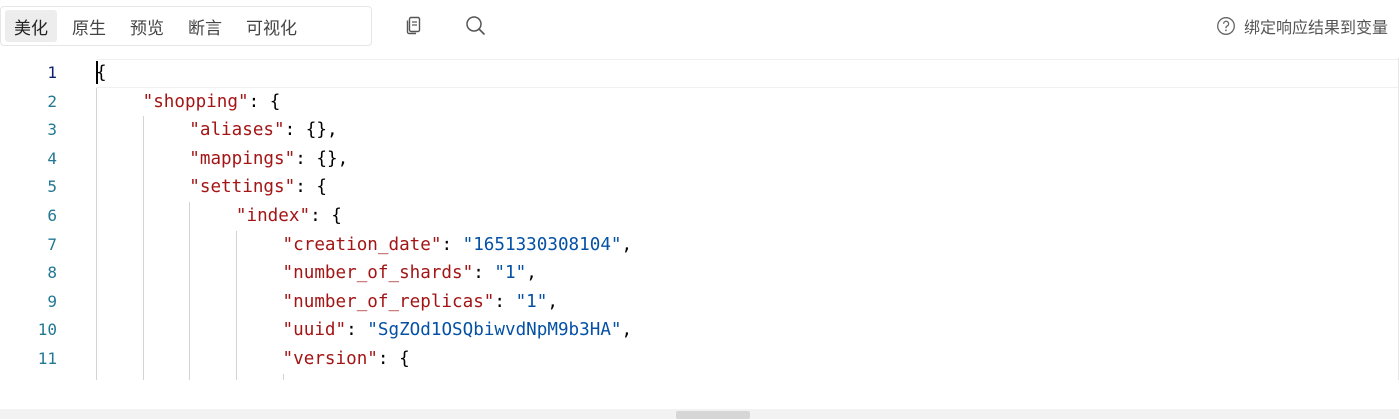 The image size is (1399, 419). What do you see at coordinates (195, 101) in the screenshot?
I see `json-key: "shopping"` at bounding box center [195, 101].